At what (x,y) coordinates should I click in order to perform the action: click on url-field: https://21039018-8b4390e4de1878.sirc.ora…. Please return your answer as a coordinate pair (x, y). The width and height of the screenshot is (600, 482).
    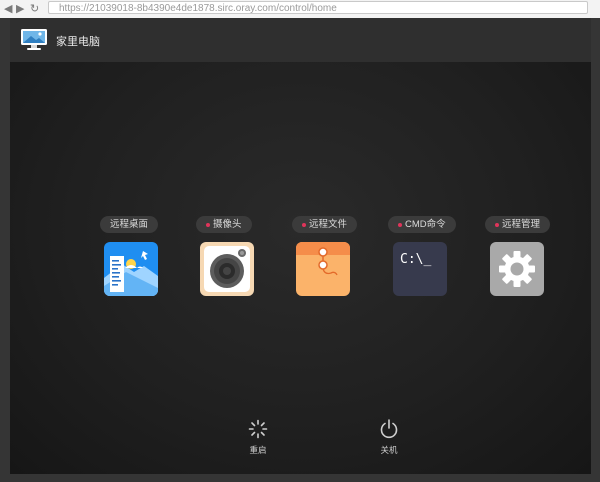
    Looking at the image, I should click on (318, 7).